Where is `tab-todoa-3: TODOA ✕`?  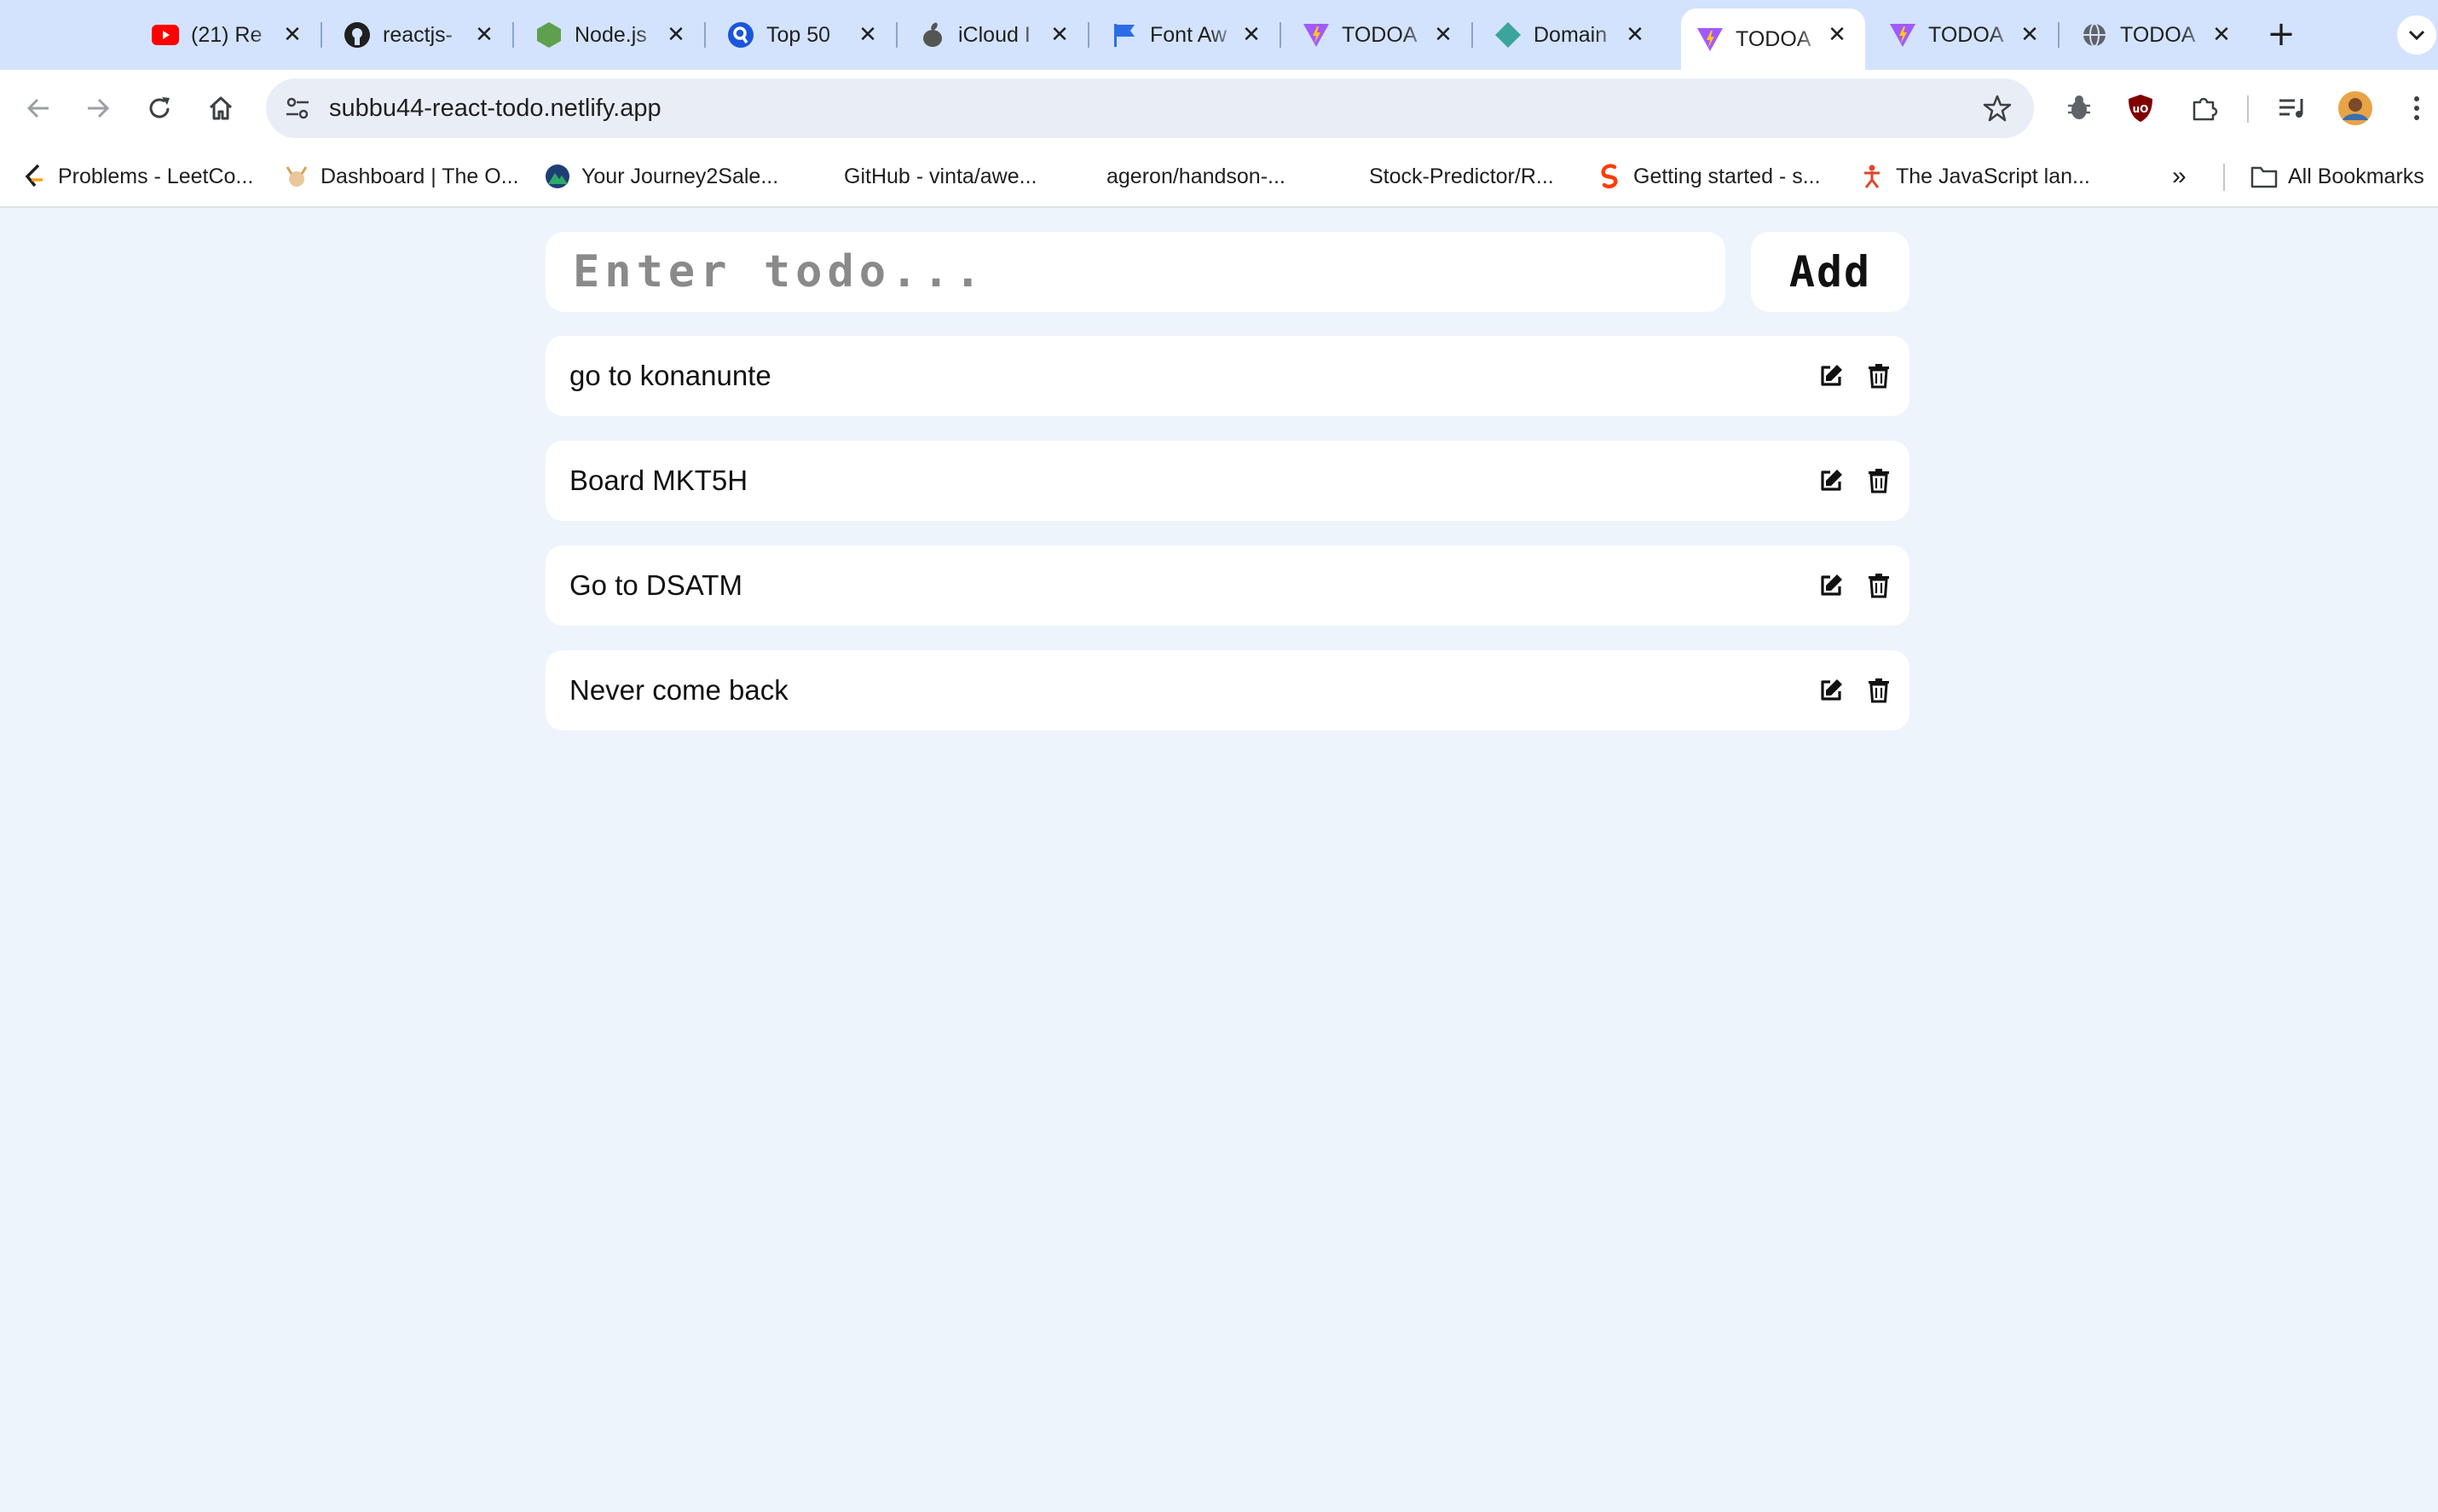
tab-todoa-3: TODOA ✕ is located at coordinates (2157, 35).